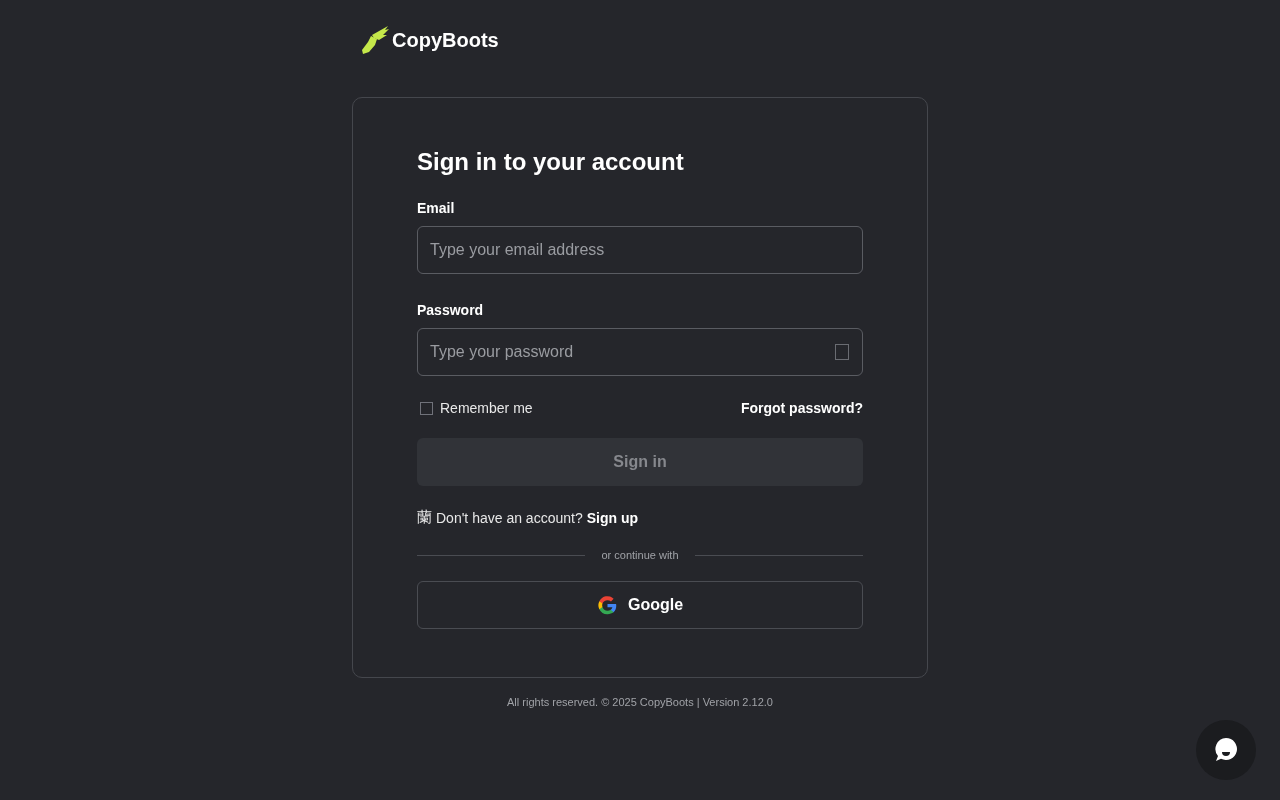 The height and width of the screenshot is (800, 1280). I want to click on google-button: Google, so click(640, 605).